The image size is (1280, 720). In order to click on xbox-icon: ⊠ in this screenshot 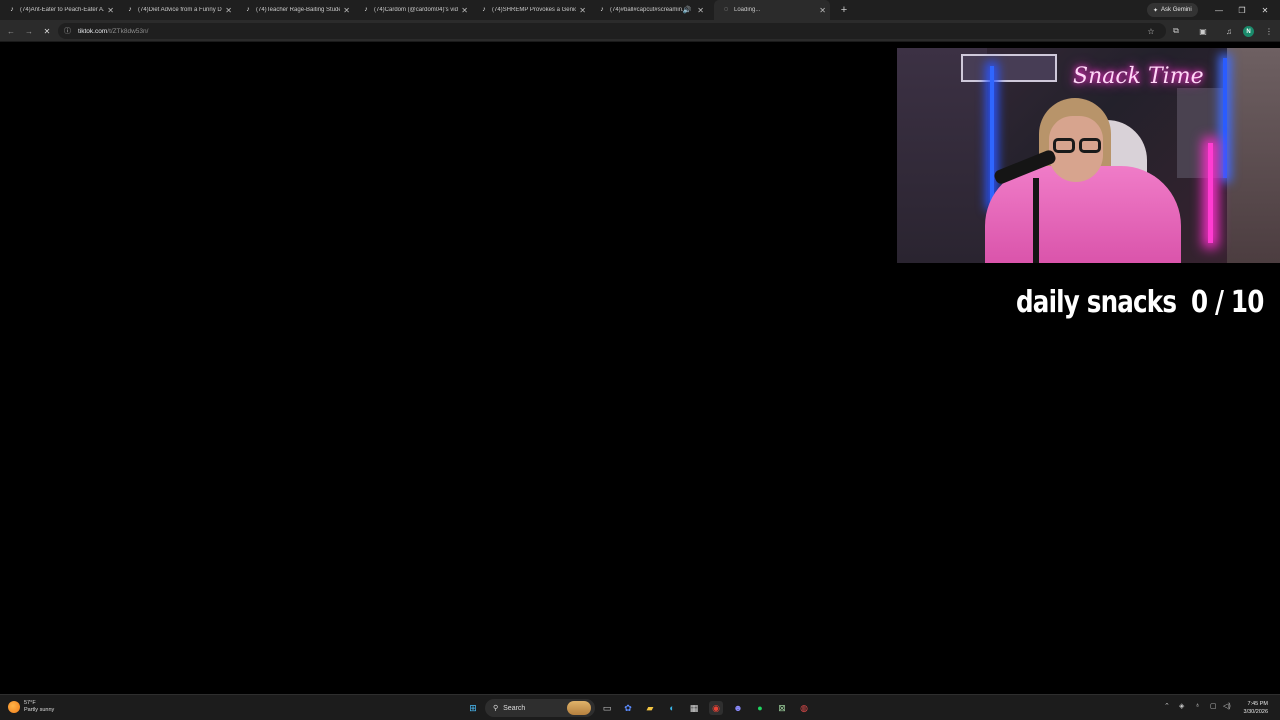, I will do `click(782, 707)`.